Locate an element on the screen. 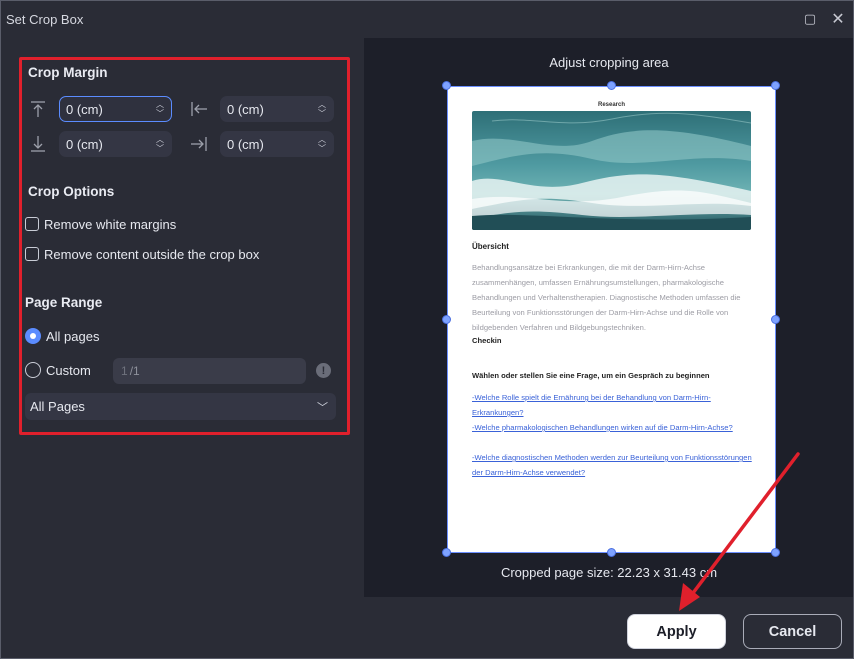 This screenshot has height=659, width=854. bottom-margin-spinner: ︿ ﹀ is located at coordinates (160, 144).